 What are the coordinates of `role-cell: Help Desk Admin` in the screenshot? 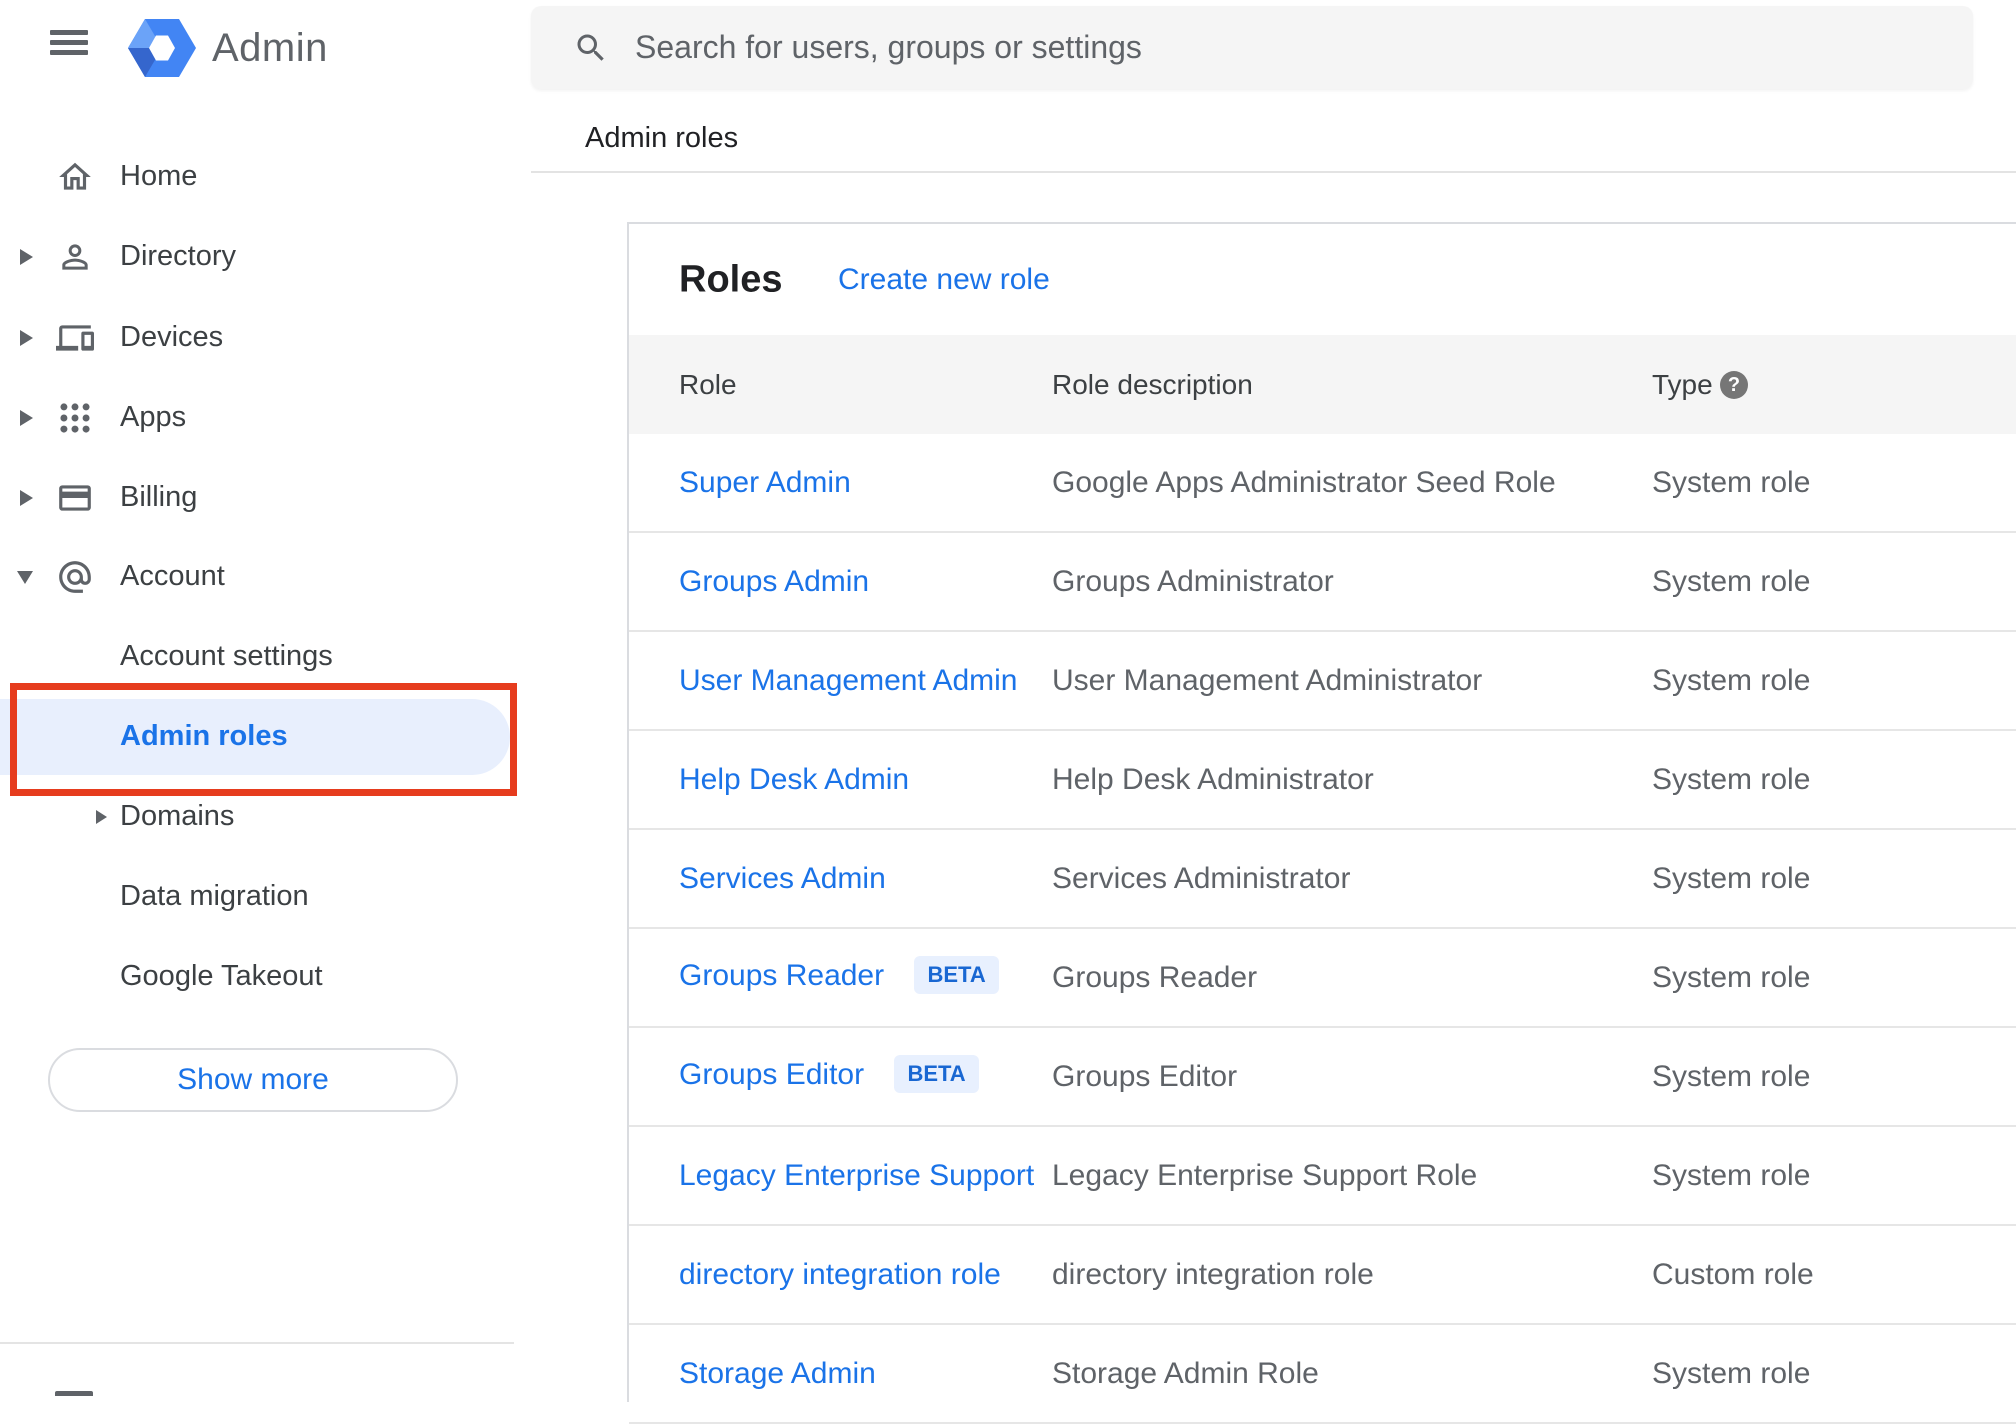 It's located at (794, 780).